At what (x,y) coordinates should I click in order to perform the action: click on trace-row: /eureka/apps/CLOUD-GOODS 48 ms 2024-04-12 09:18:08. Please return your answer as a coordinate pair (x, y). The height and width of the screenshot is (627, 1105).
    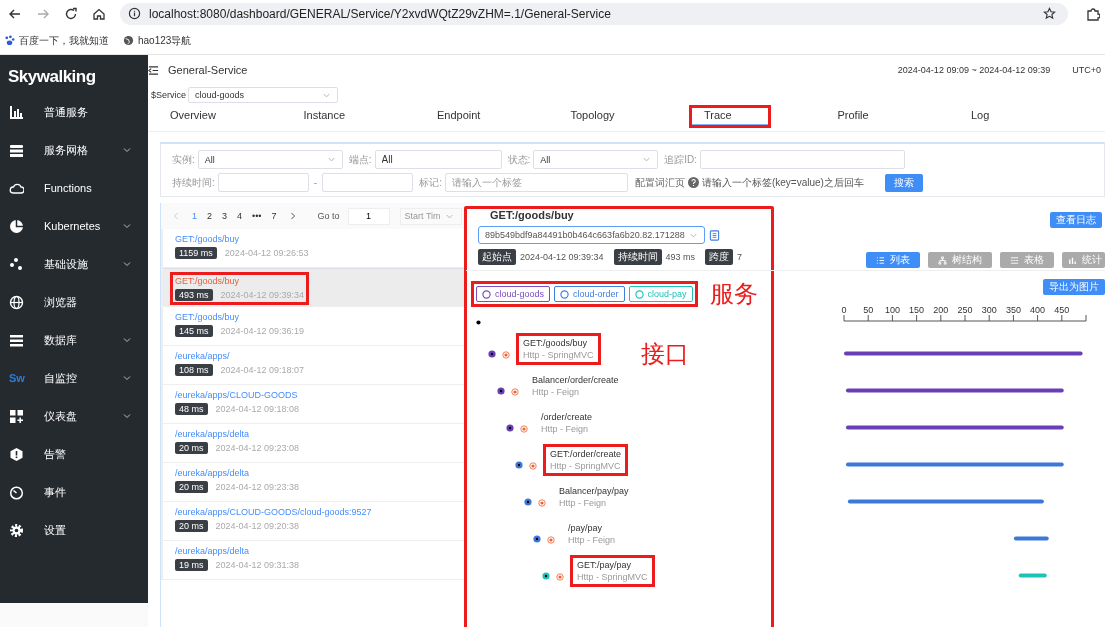
    Looking at the image, I should click on (313, 404).